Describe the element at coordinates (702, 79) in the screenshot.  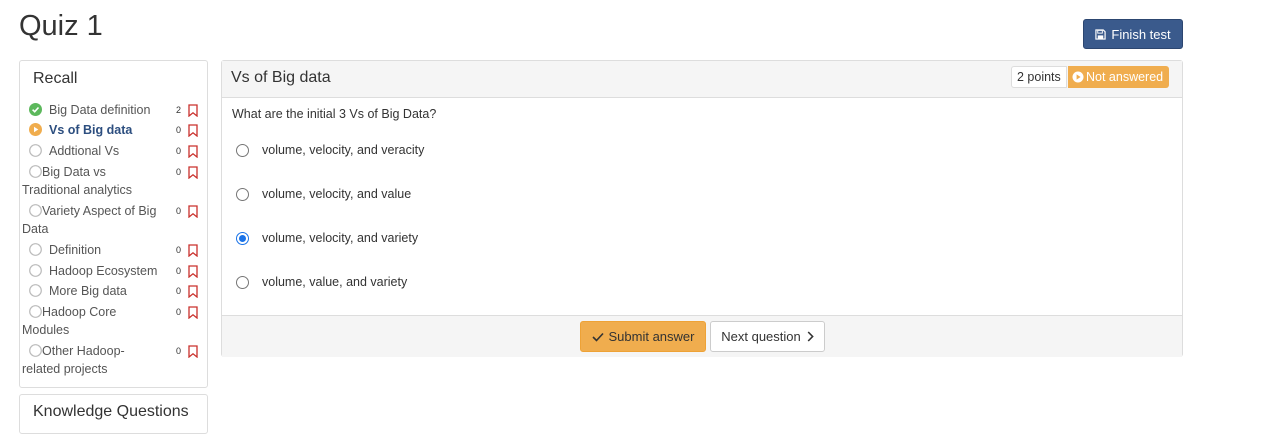
I see `question-header: Vs of Big data 2 points Not answered` at that location.